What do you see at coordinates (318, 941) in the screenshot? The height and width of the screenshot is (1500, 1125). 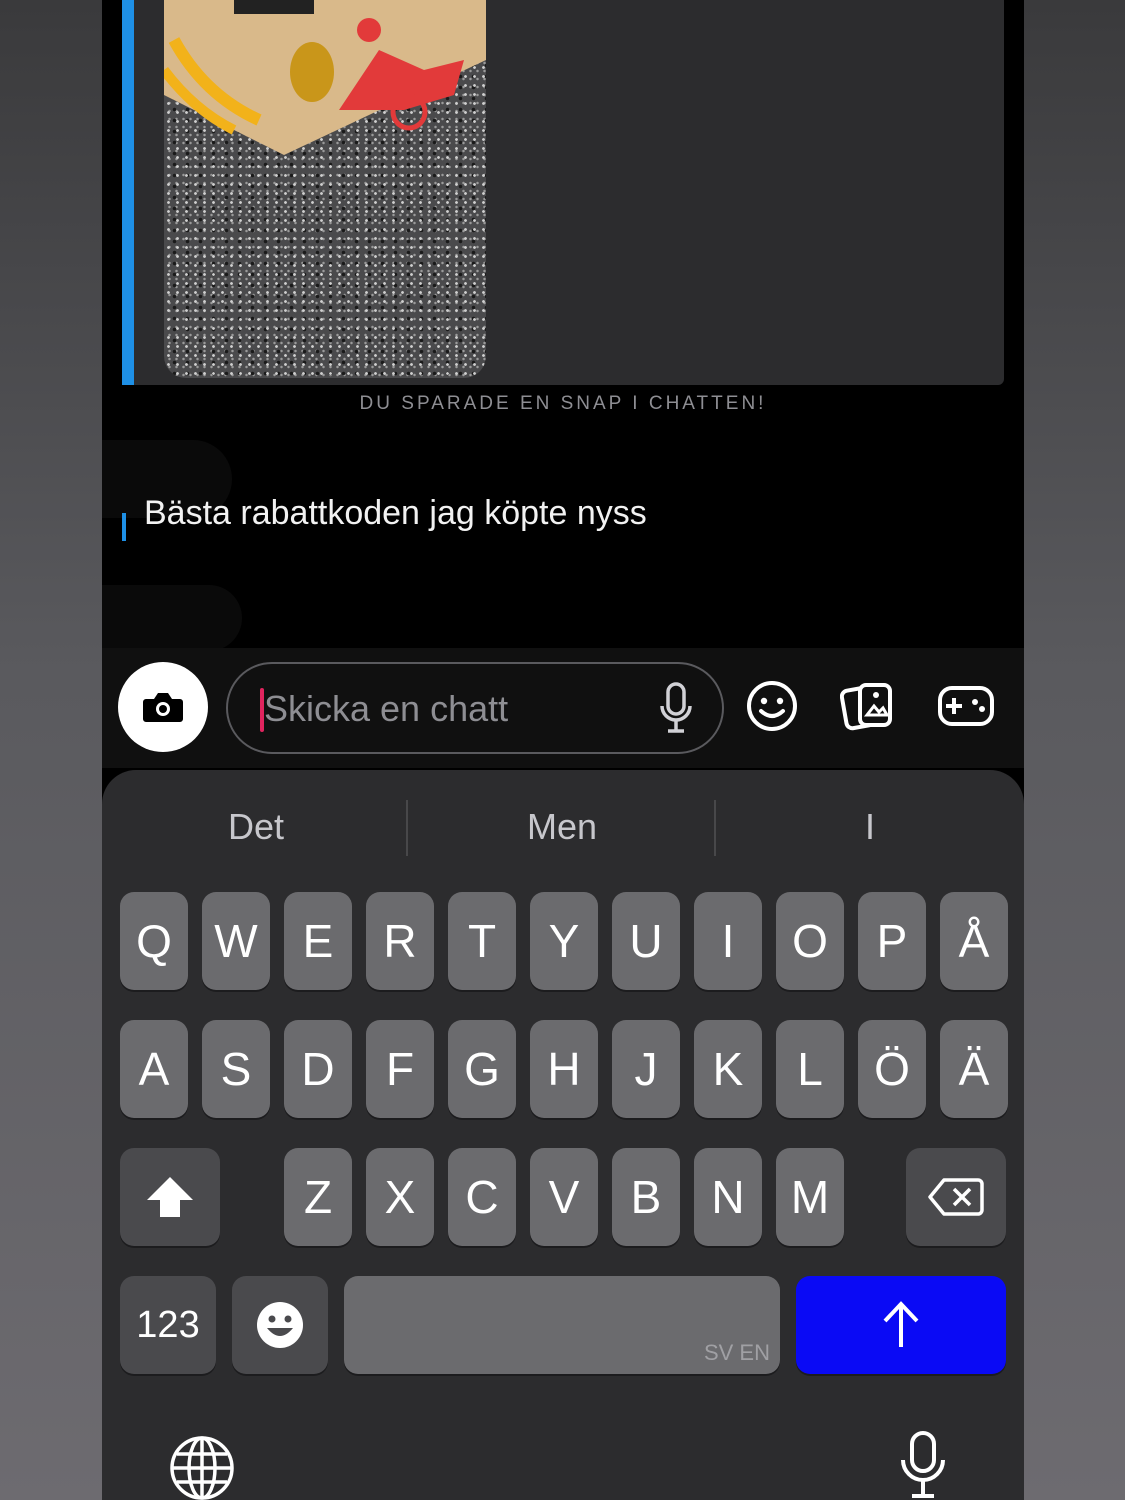 I see `key-e: E` at bounding box center [318, 941].